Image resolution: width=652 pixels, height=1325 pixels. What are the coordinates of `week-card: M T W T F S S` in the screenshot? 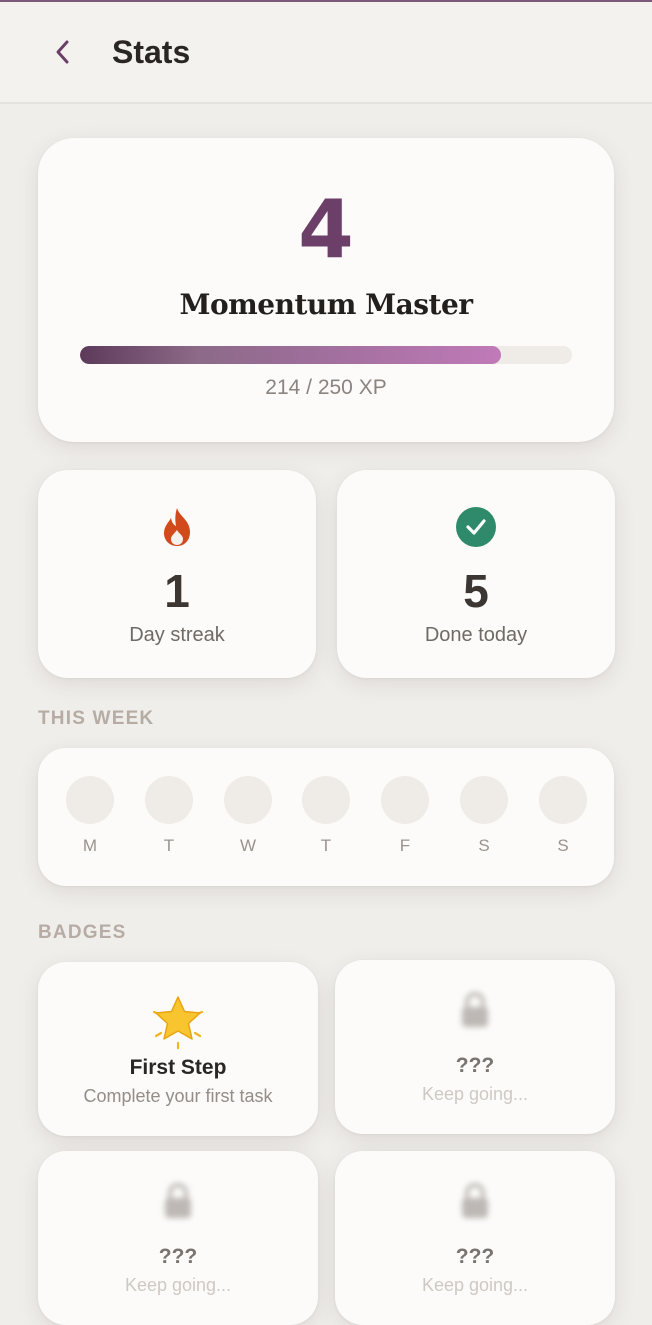 It's located at (326, 817).